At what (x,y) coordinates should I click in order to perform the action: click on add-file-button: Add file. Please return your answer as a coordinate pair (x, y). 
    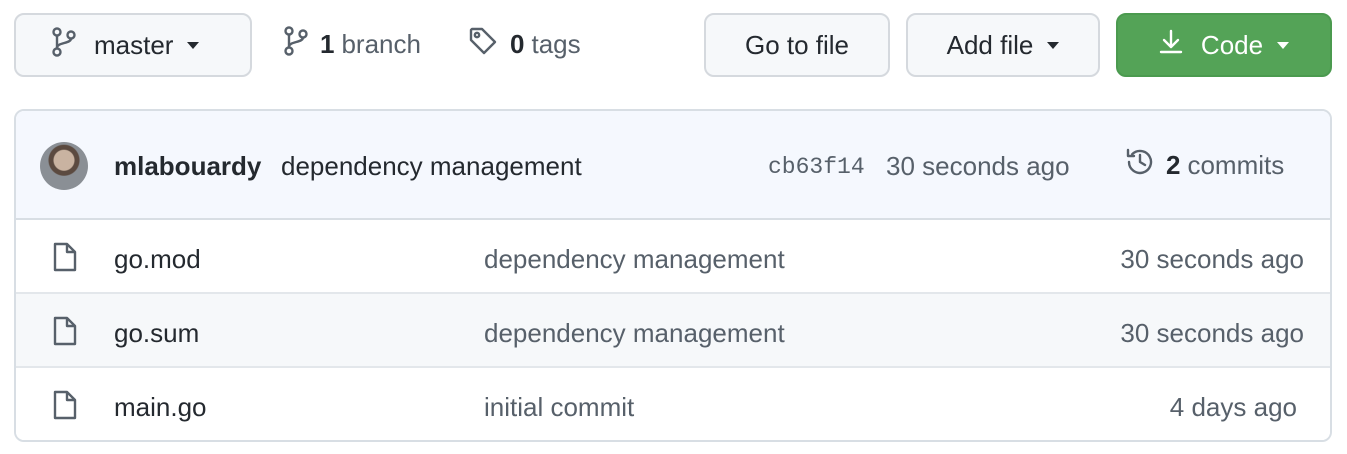
    Looking at the image, I should click on (1003, 45).